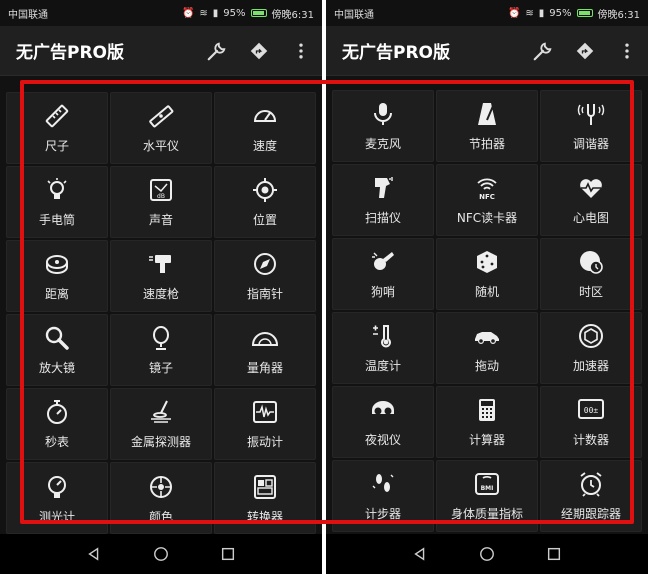 The height and width of the screenshot is (574, 648). What do you see at coordinates (265, 116) in the screenshot?
I see `speedometer-icon` at bounding box center [265, 116].